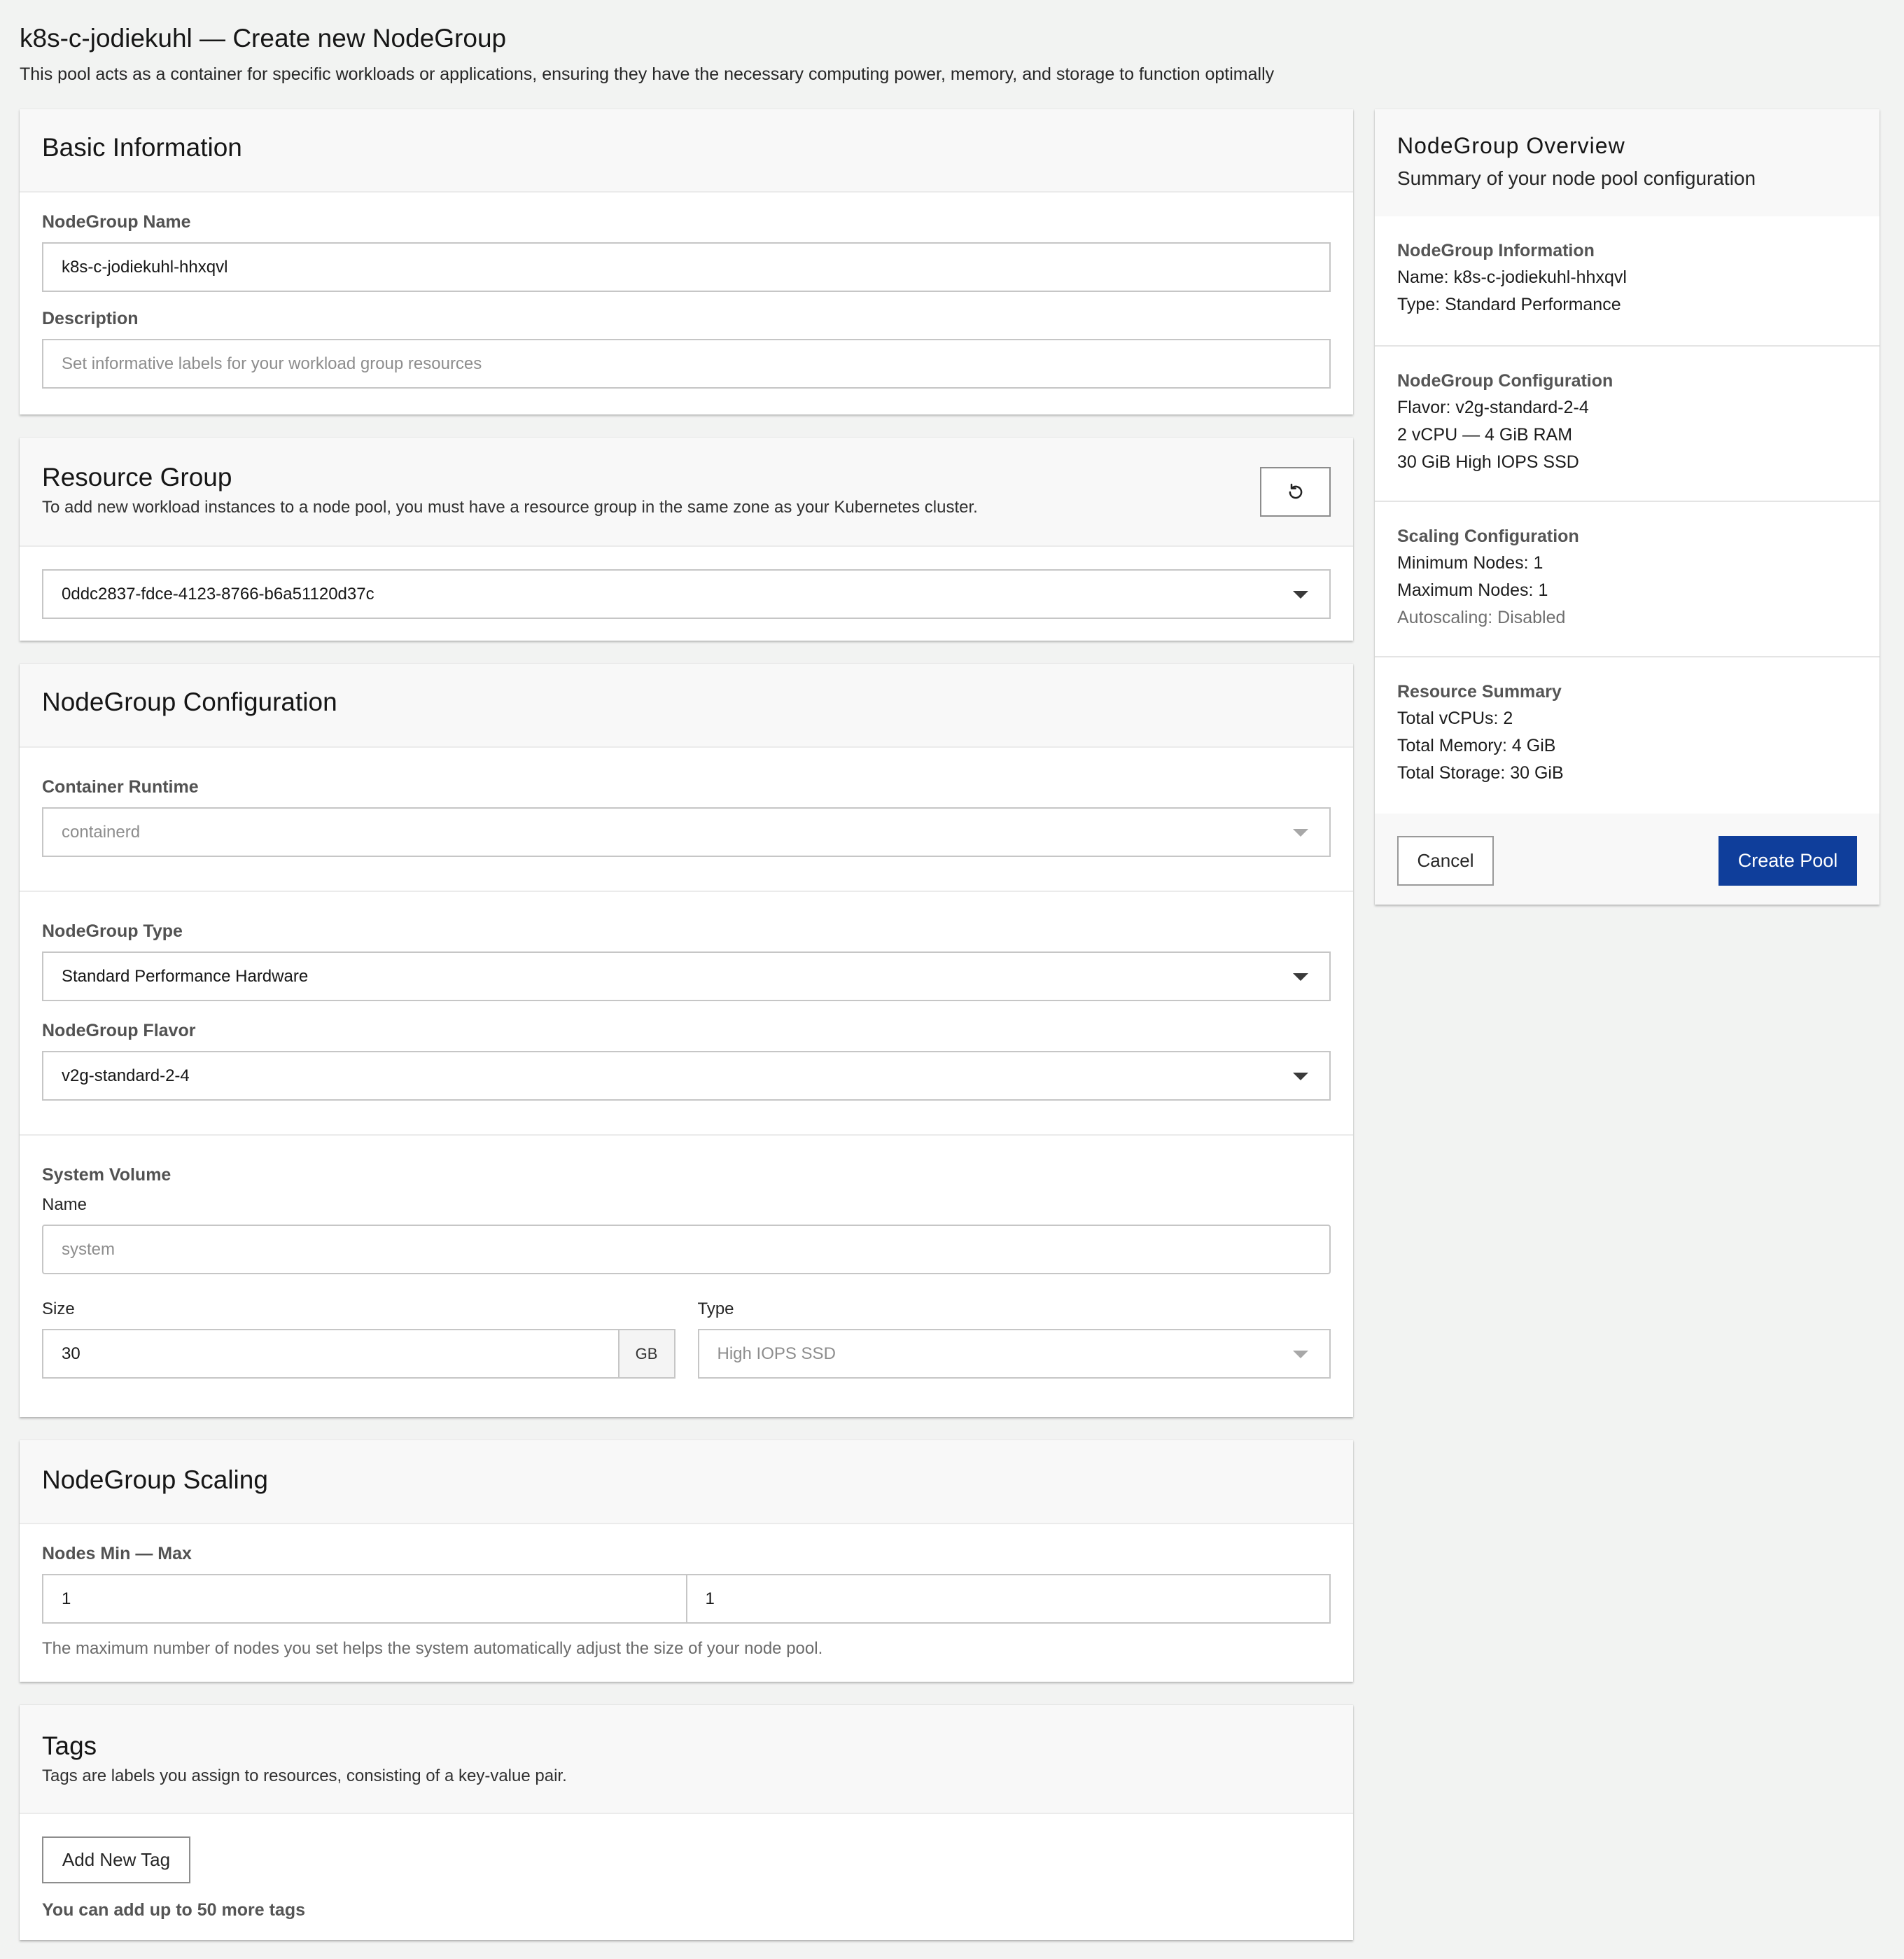 The image size is (1904, 1959). I want to click on nodegroup-type-select: Standard Performance Hardware, so click(686, 976).